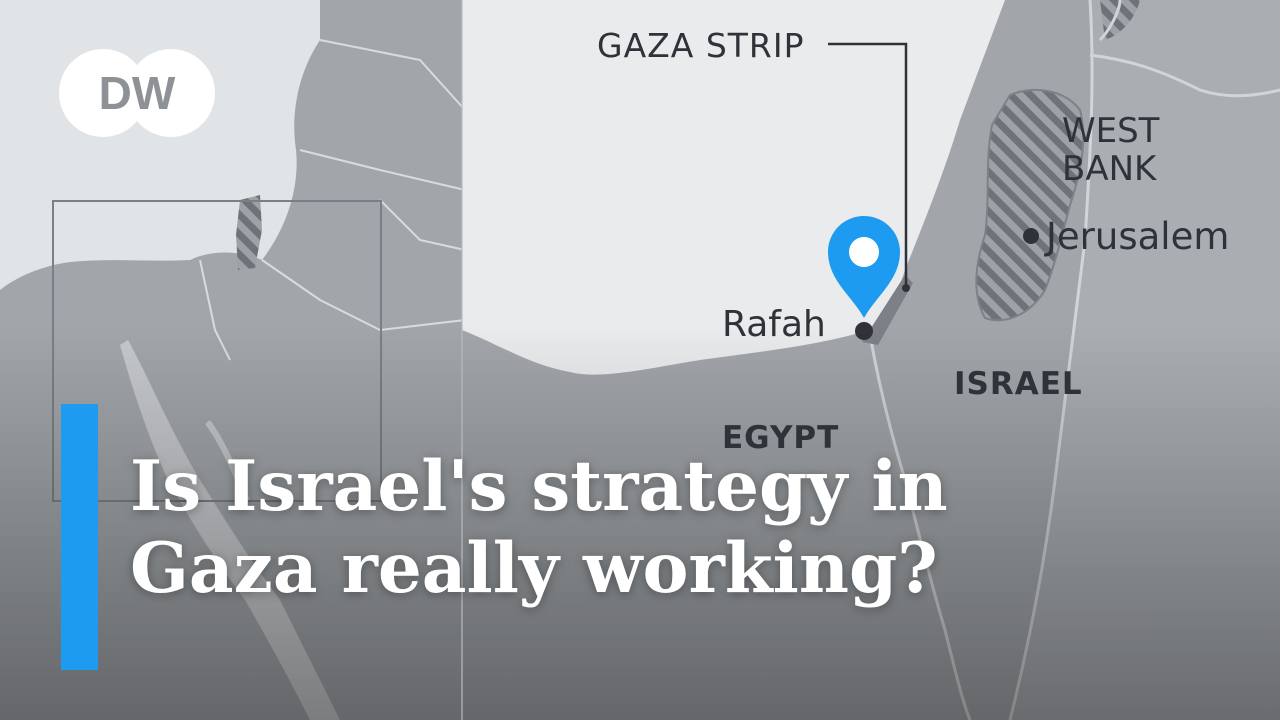 The width and height of the screenshot is (1280, 720). Describe the element at coordinates (774, 324) in the screenshot. I see `label-rafah: Rafah` at that location.